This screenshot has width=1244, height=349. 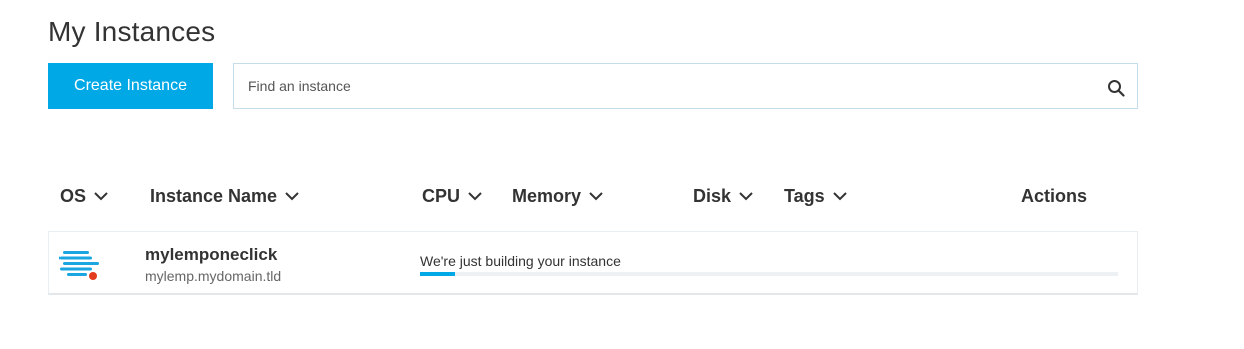 What do you see at coordinates (130, 86) in the screenshot?
I see `create-instance-button: Create Instance` at bounding box center [130, 86].